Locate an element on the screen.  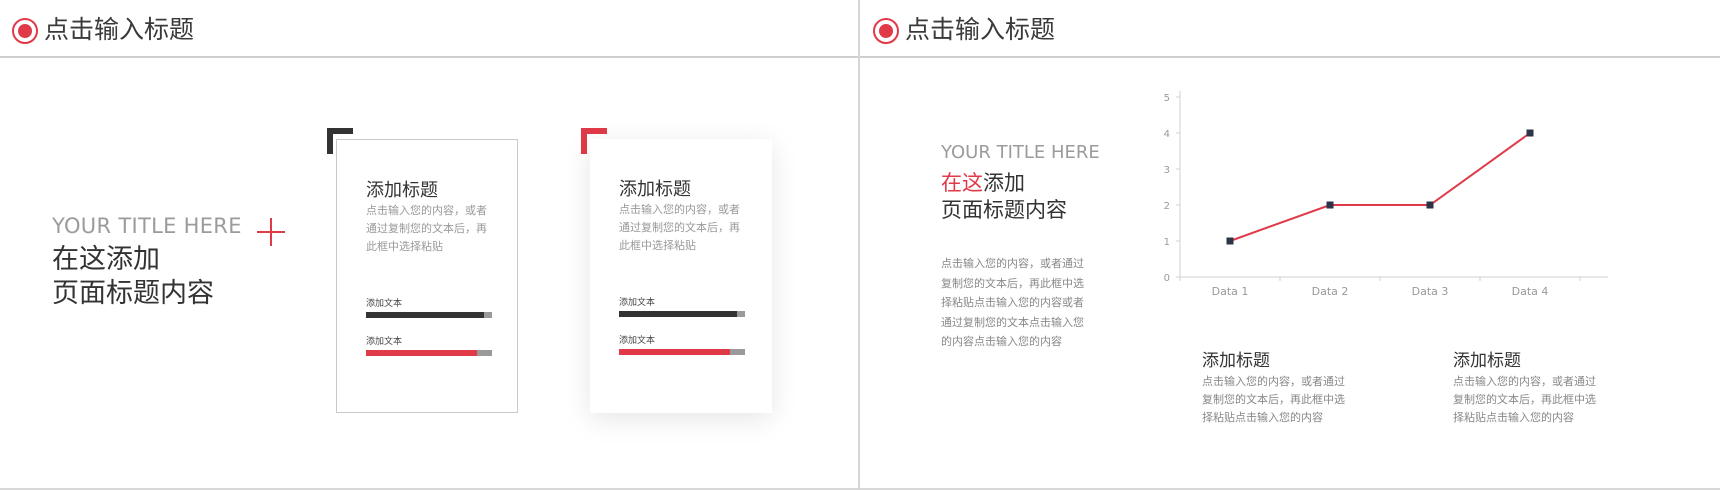
line-chart: 0 1 2 3 4 5 Data 1 Data 2 Data 3 Data 4 is located at coordinates (1386, 194).